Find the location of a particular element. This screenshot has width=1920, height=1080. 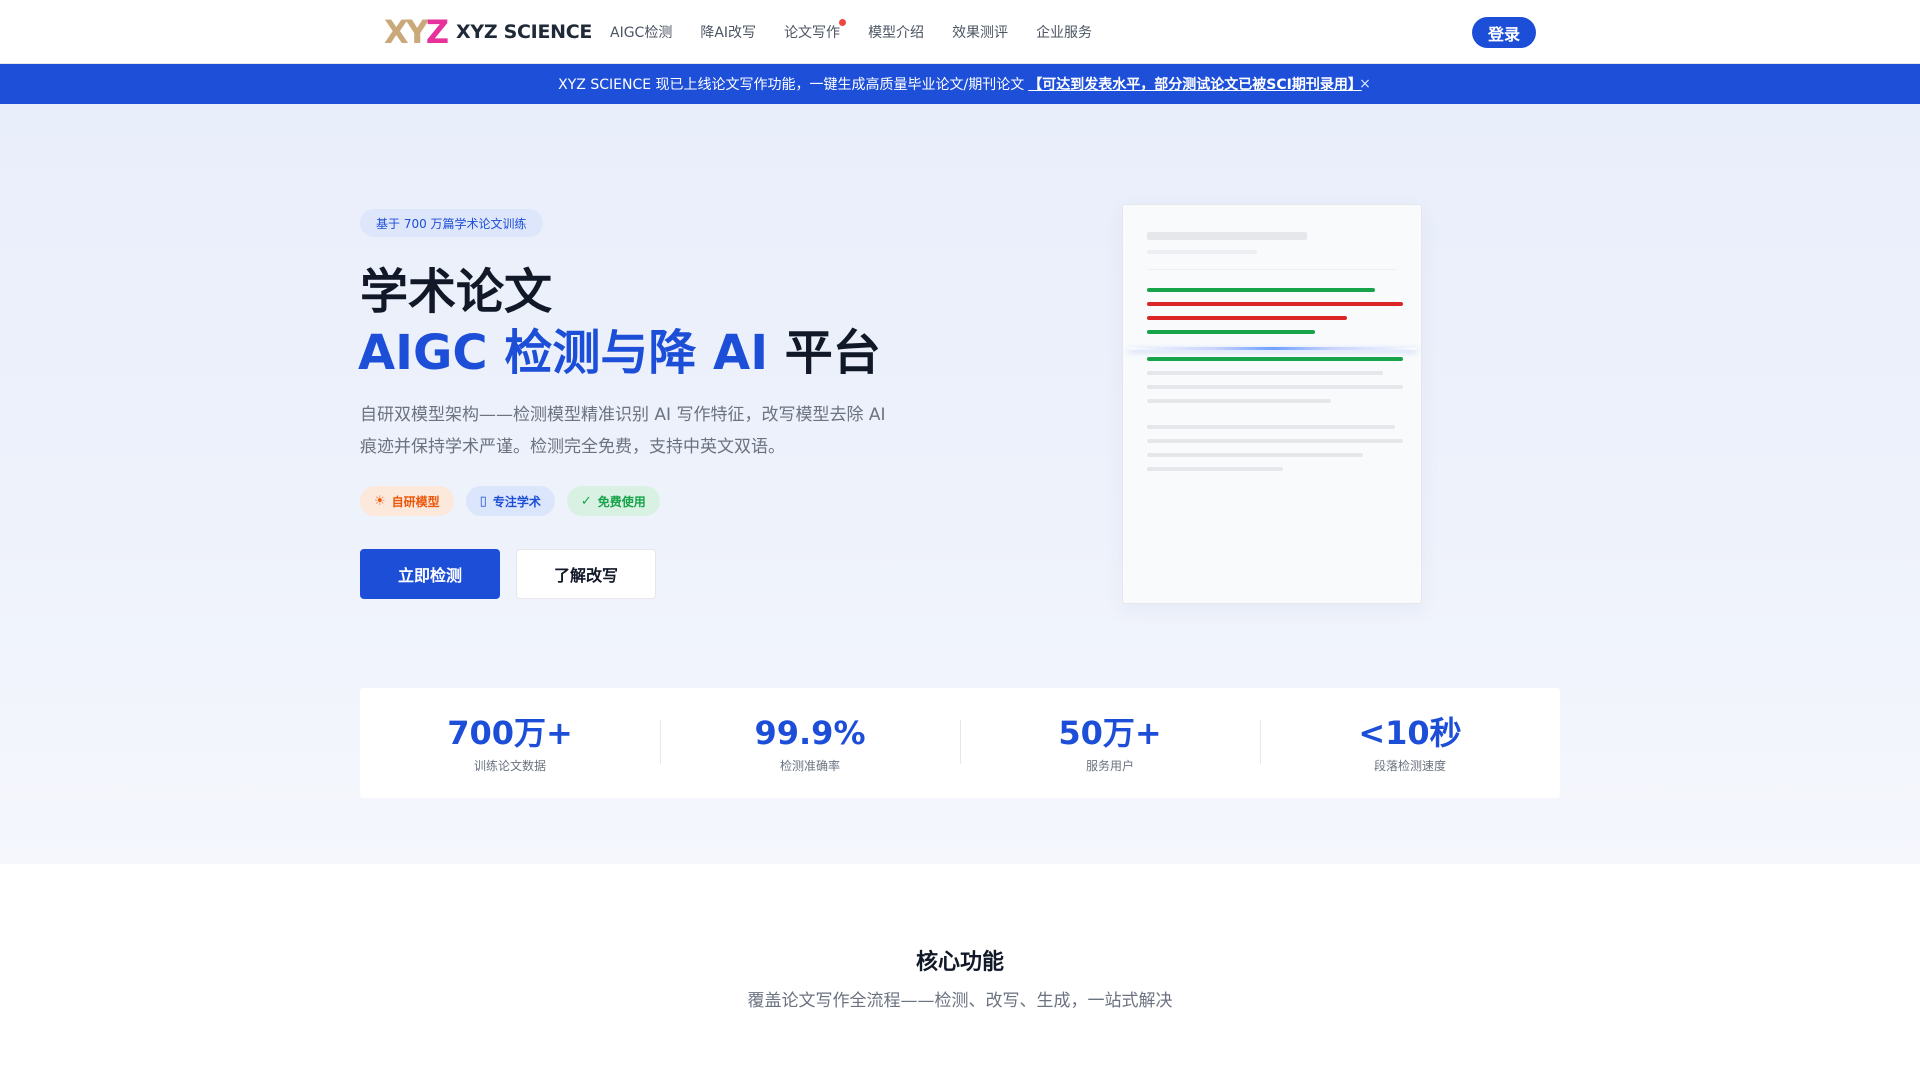

stat-label: 段落检测速度 is located at coordinates (1409, 765).